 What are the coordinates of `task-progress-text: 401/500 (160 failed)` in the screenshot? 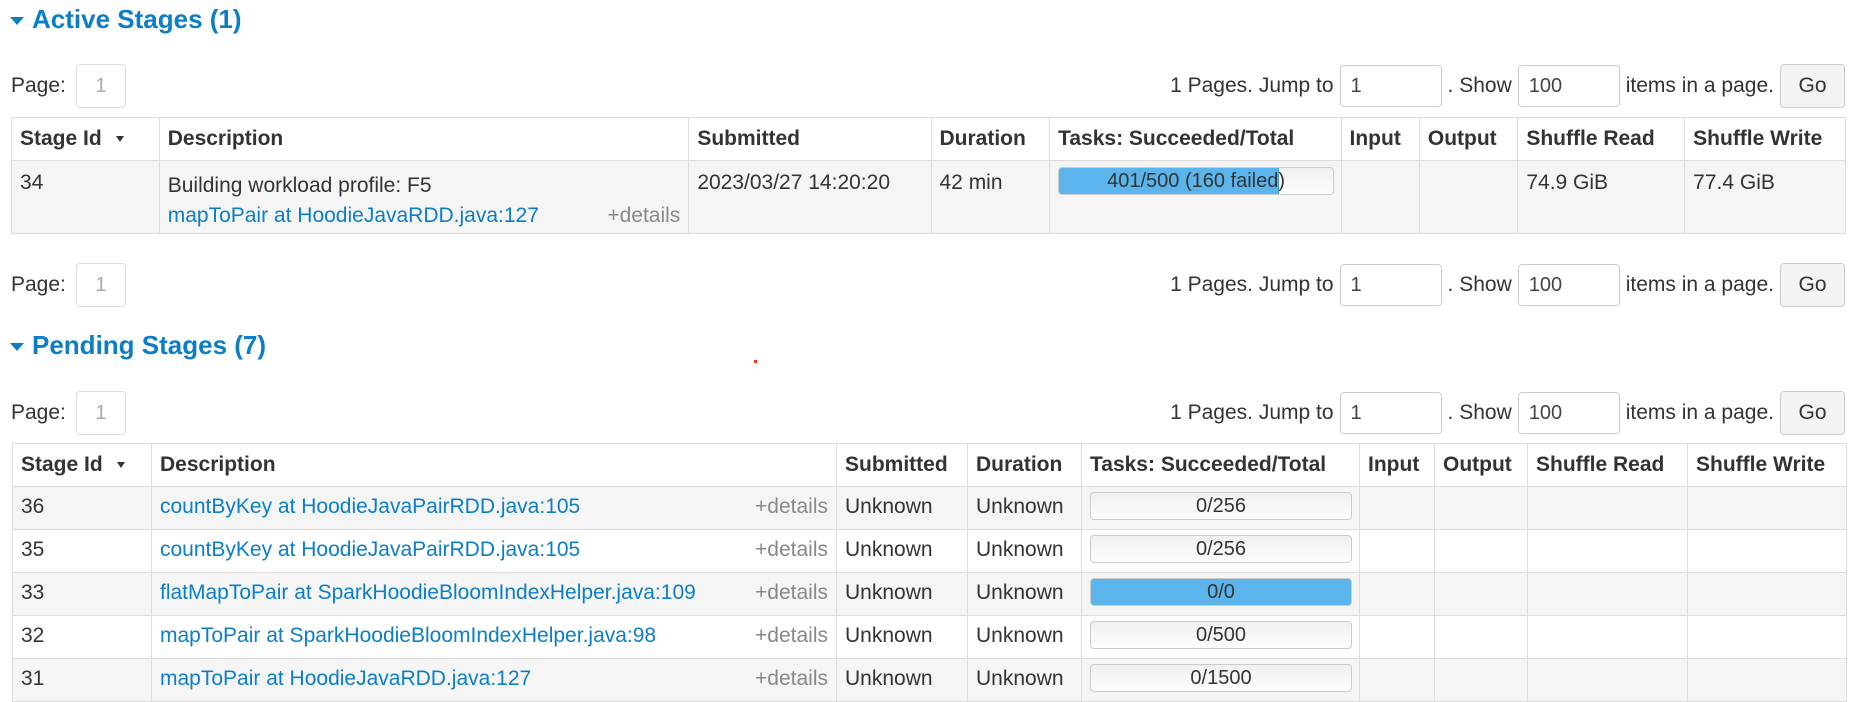 It's located at (1196, 181).